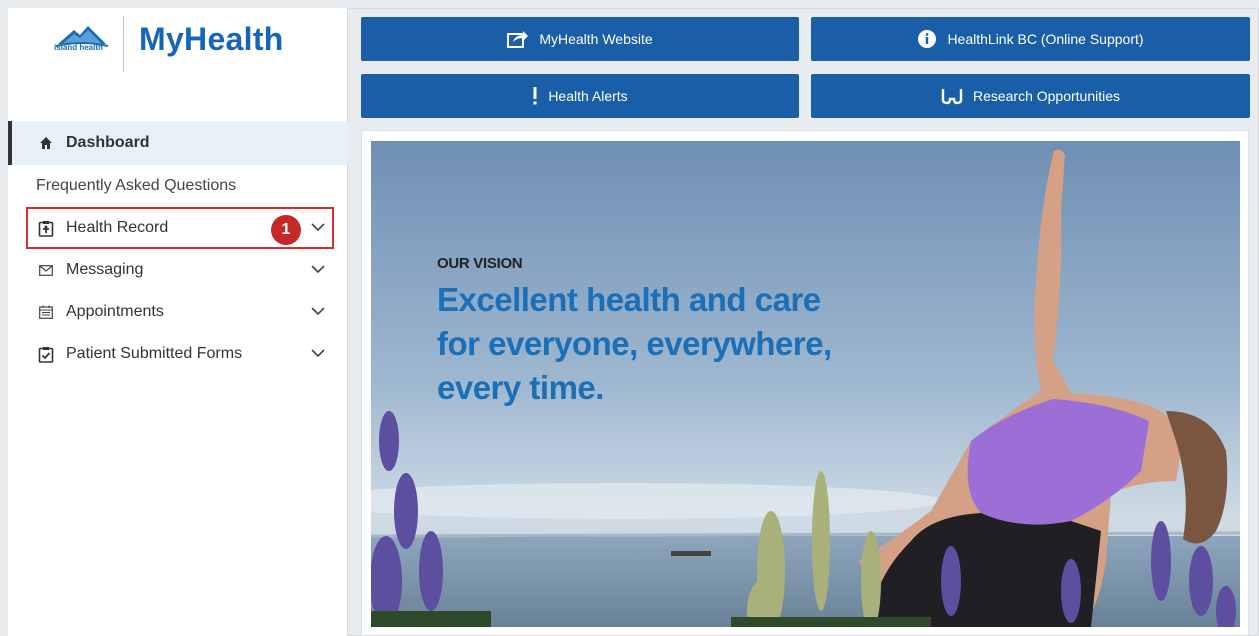  What do you see at coordinates (286, 230) in the screenshot?
I see `step-badge: 1` at bounding box center [286, 230].